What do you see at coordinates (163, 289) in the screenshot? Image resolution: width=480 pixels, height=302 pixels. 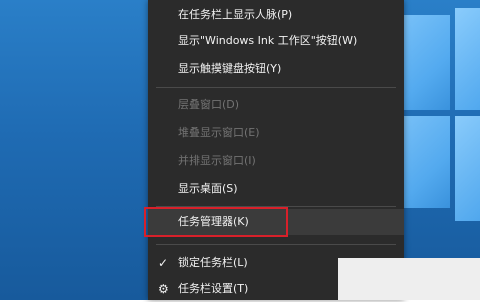 I see `gear-icon: ⚙` at bounding box center [163, 289].